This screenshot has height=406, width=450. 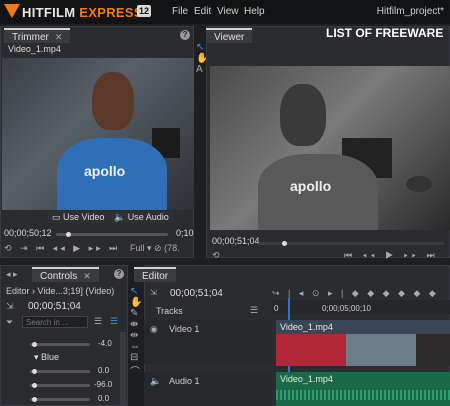 What do you see at coordinates (229, 35) in the screenshot?
I see `tab-viewer: Viewer` at bounding box center [229, 35].